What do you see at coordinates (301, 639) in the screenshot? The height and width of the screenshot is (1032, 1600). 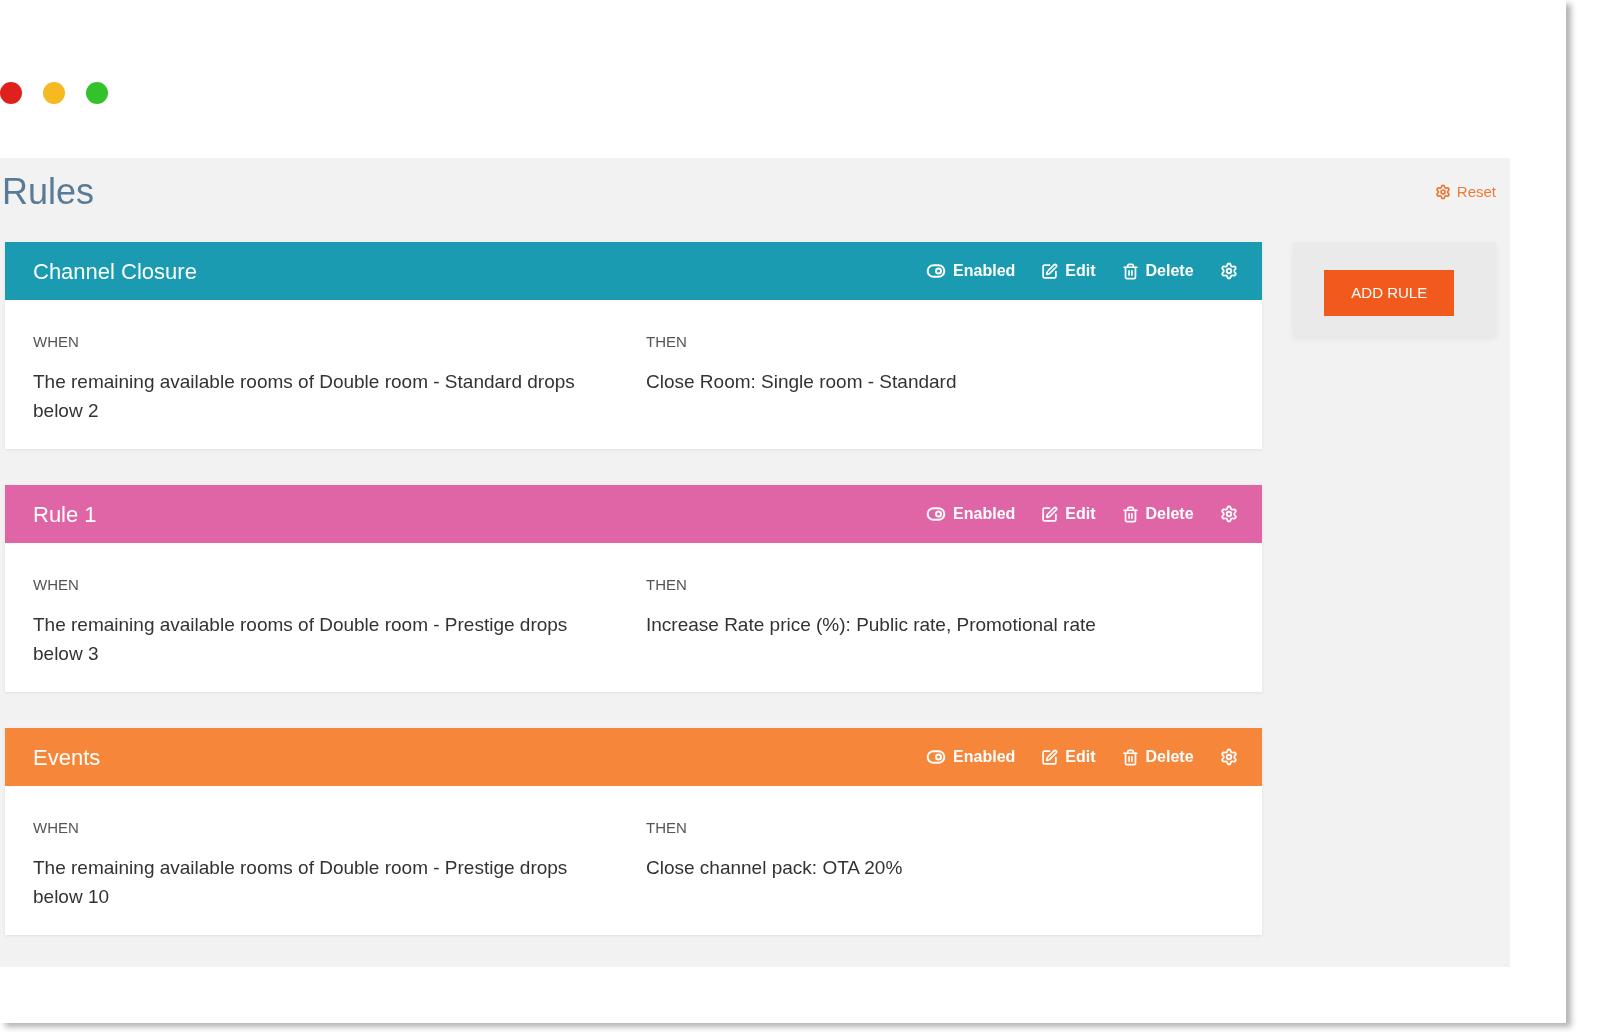 I see `condition-text: The remaining available rooms of Double room - Prestige drops below 3` at bounding box center [301, 639].